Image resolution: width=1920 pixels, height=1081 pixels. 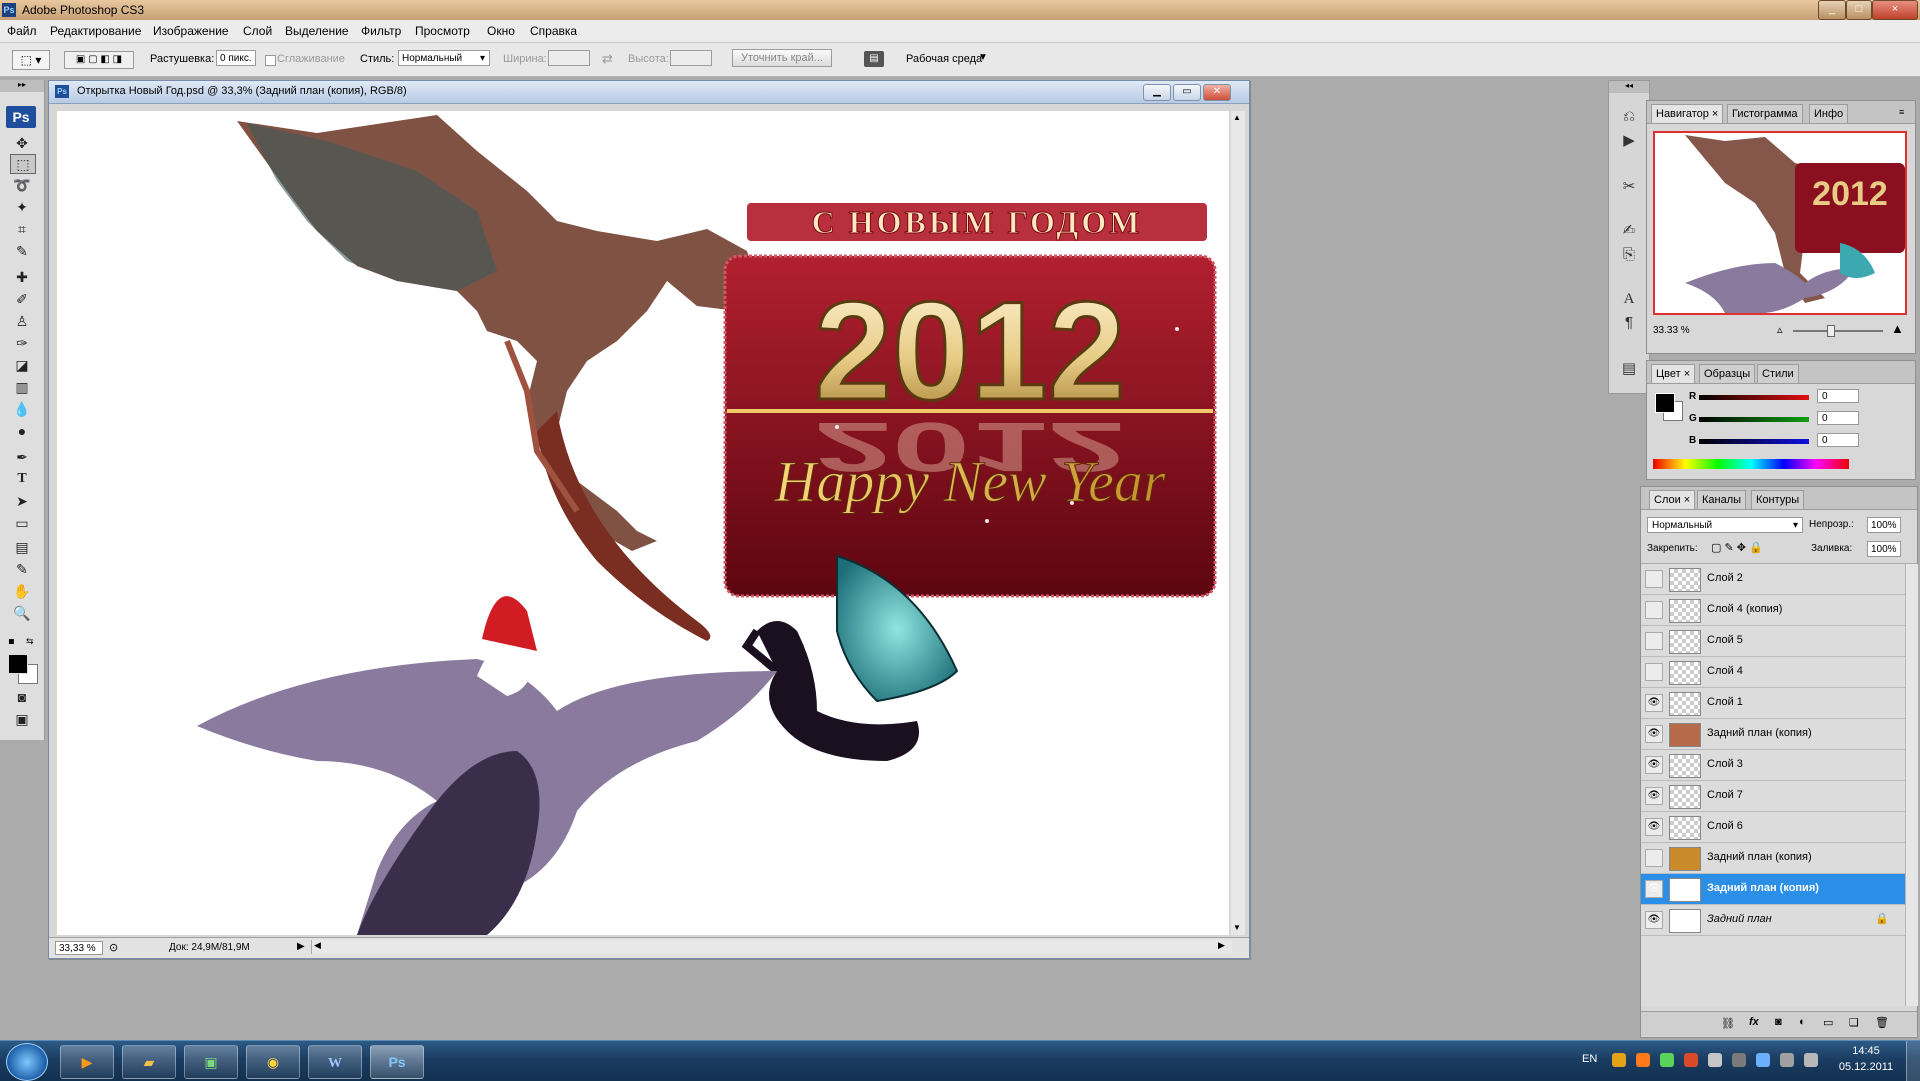 I want to click on tab-swatches: Образцы, so click(x=1727, y=373).